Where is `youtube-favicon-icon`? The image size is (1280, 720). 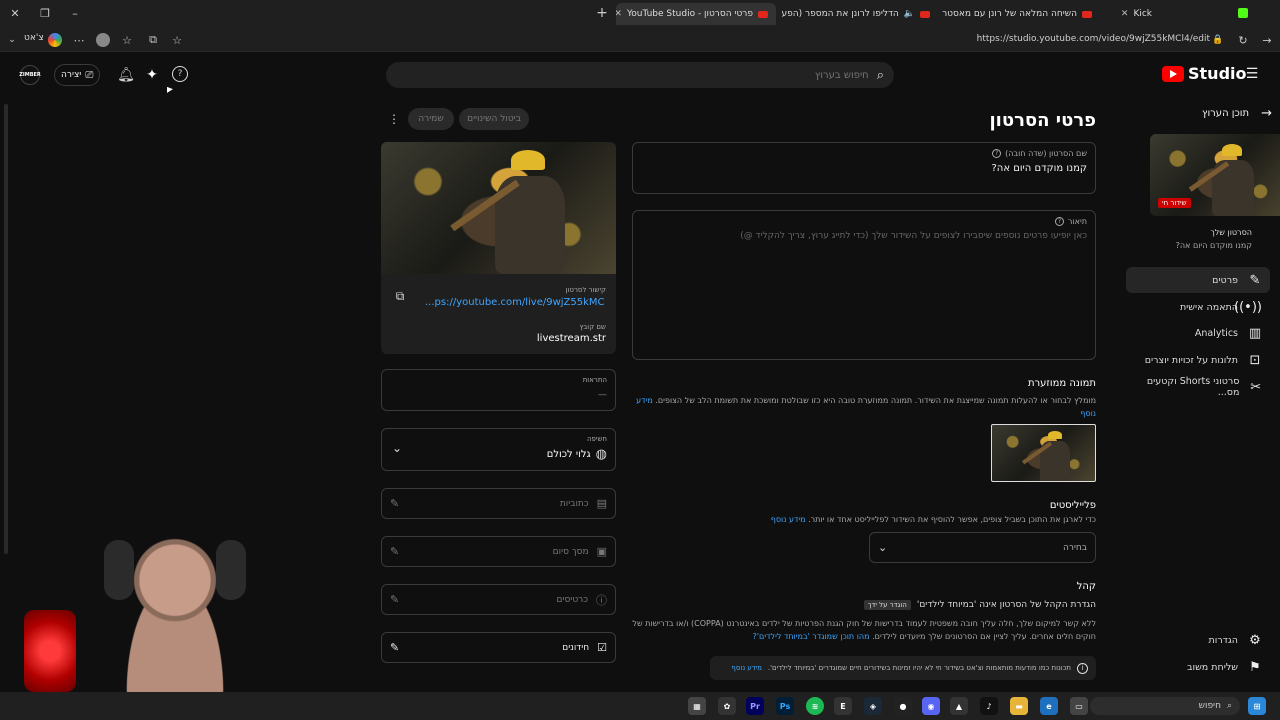 youtube-favicon-icon is located at coordinates (1087, 14).